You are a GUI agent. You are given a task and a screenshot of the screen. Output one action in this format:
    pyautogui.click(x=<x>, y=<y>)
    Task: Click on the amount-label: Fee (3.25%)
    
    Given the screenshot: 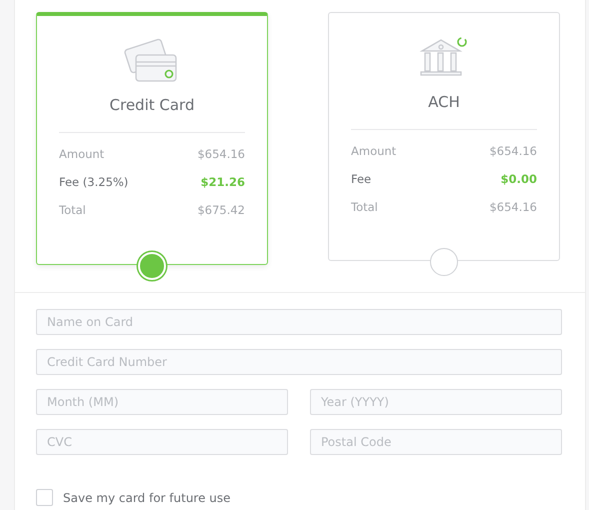 What is the action you would take?
    pyautogui.click(x=93, y=182)
    